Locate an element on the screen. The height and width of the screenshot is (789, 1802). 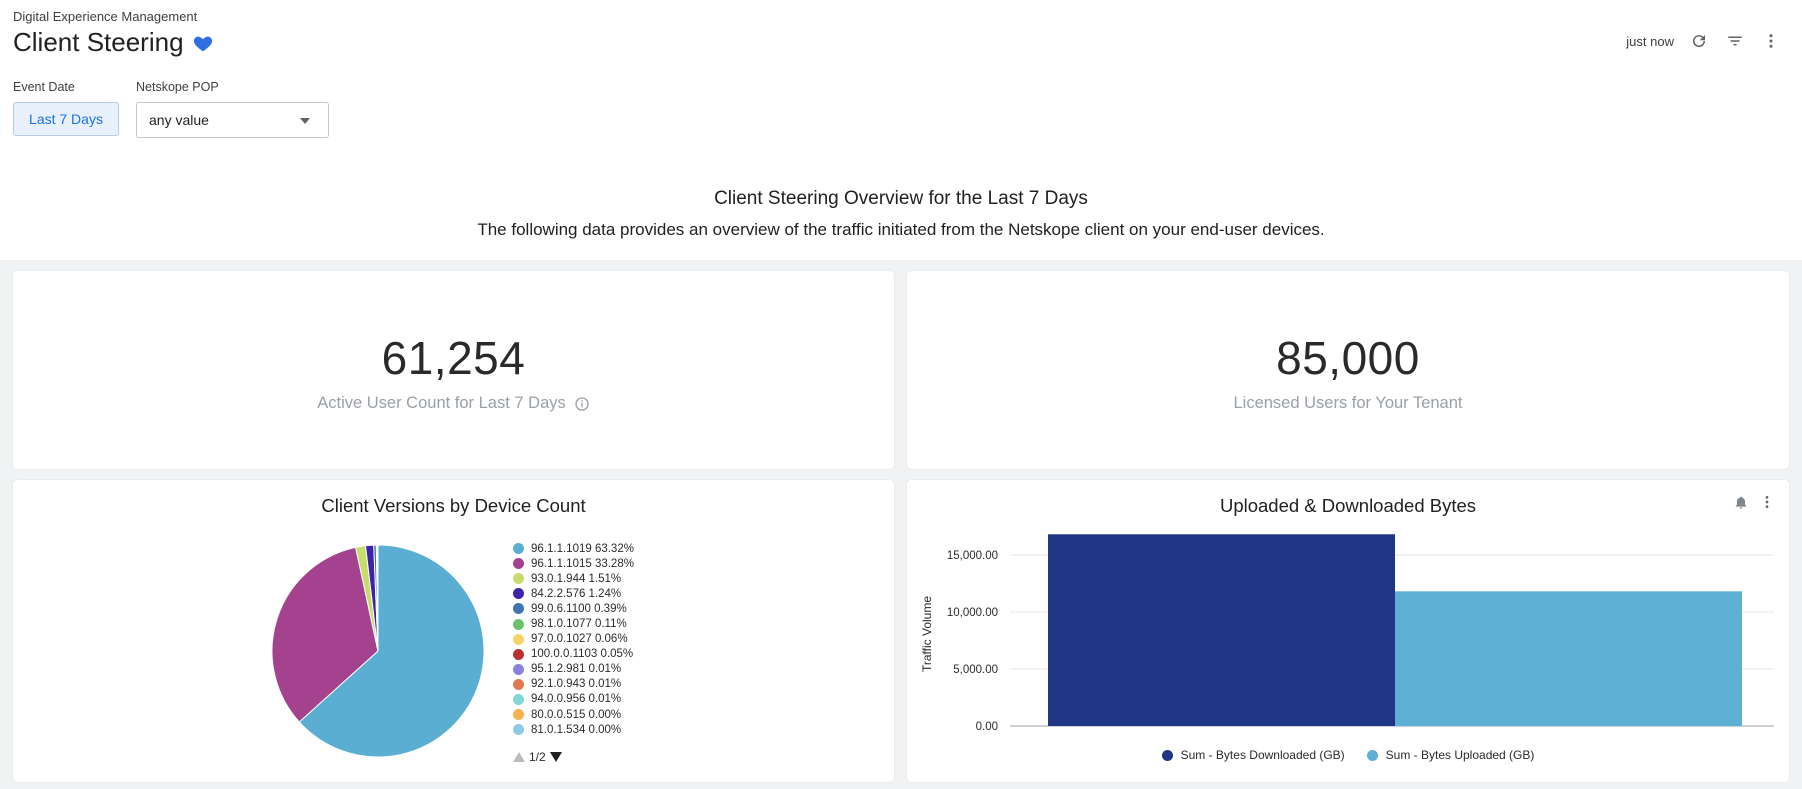
legend-pager: 1/2 is located at coordinates (537, 757).